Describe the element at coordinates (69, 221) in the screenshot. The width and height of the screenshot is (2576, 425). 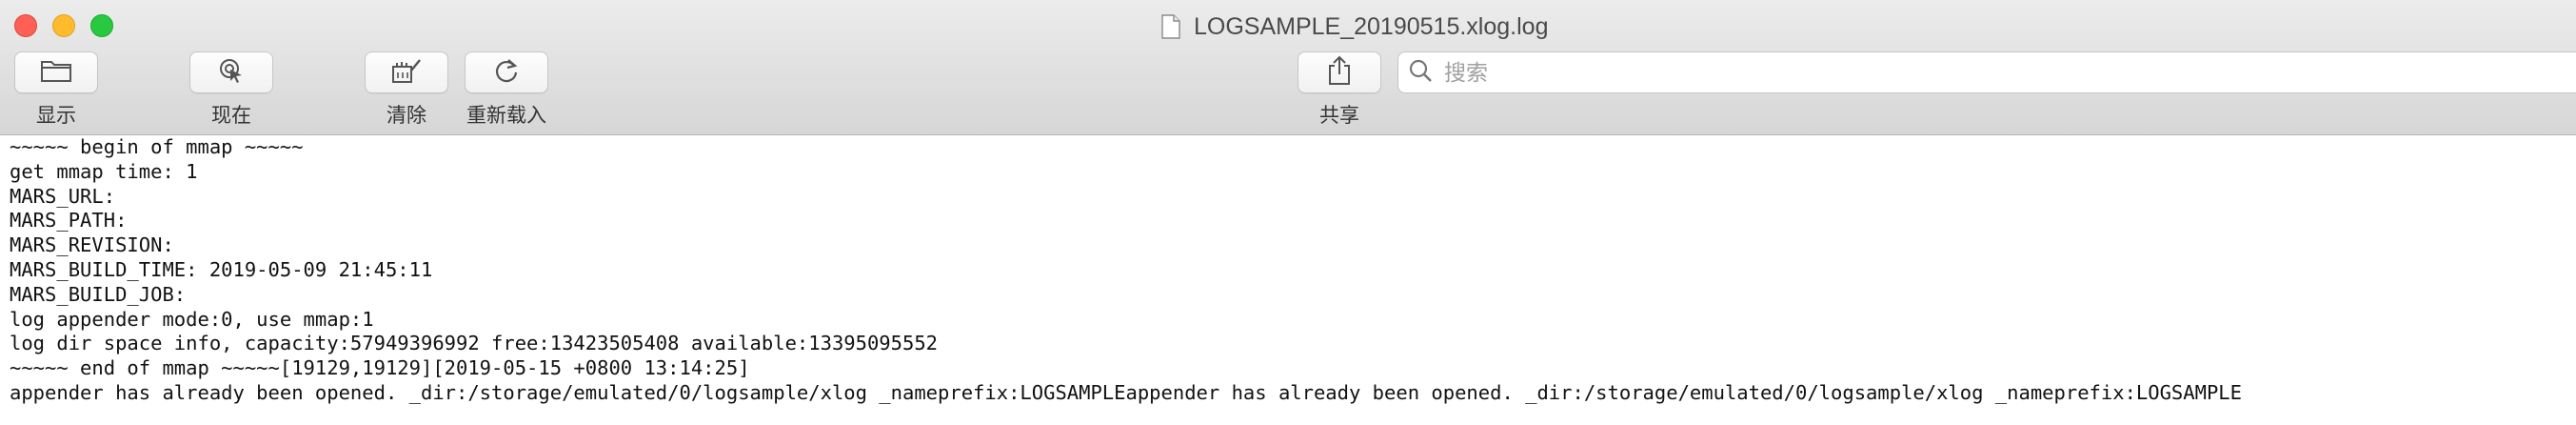
I see `log-line: MARS_PATH:` at that location.